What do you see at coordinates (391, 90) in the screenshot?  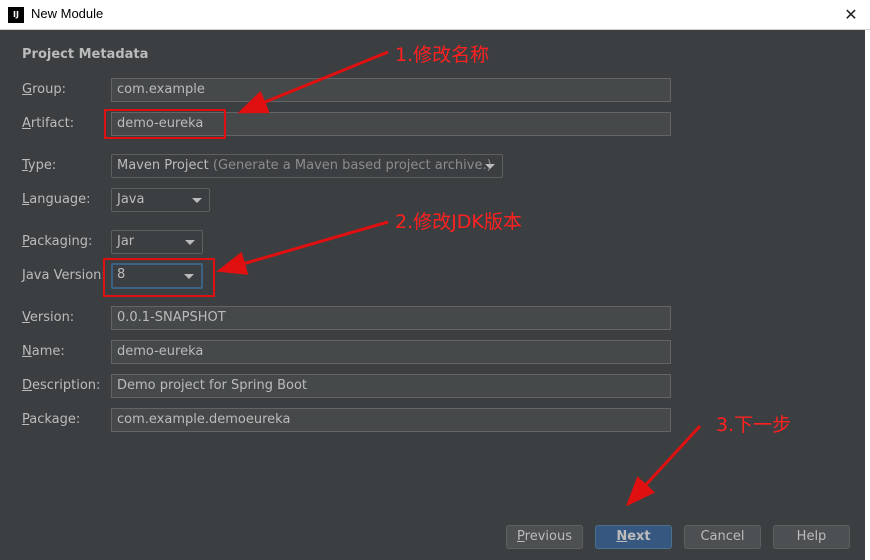 I see `group-field: com.example` at bounding box center [391, 90].